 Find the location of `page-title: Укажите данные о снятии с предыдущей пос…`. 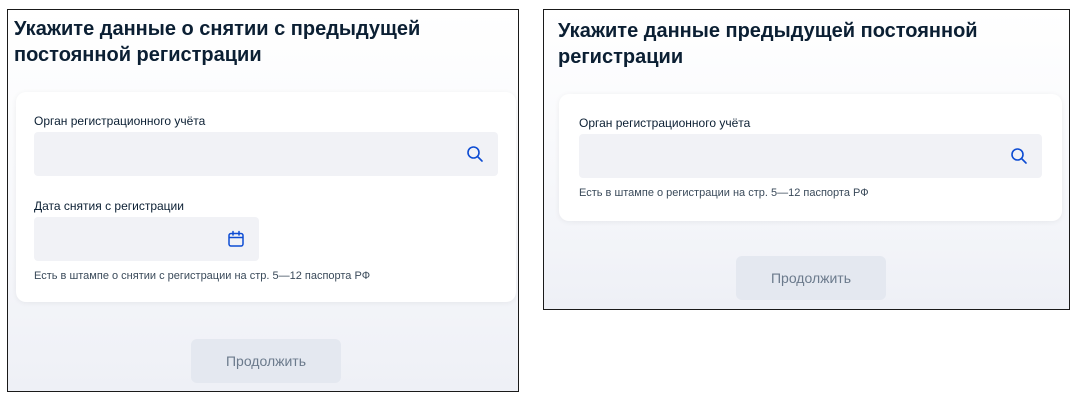

page-title: Укажите данные о снятии с предыдущей пос… is located at coordinates (217, 42).